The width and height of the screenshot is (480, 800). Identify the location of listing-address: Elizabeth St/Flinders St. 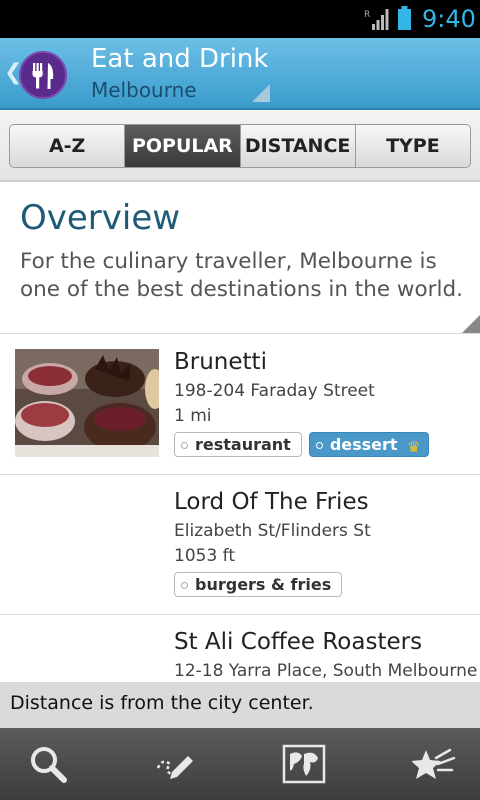
(272, 531).